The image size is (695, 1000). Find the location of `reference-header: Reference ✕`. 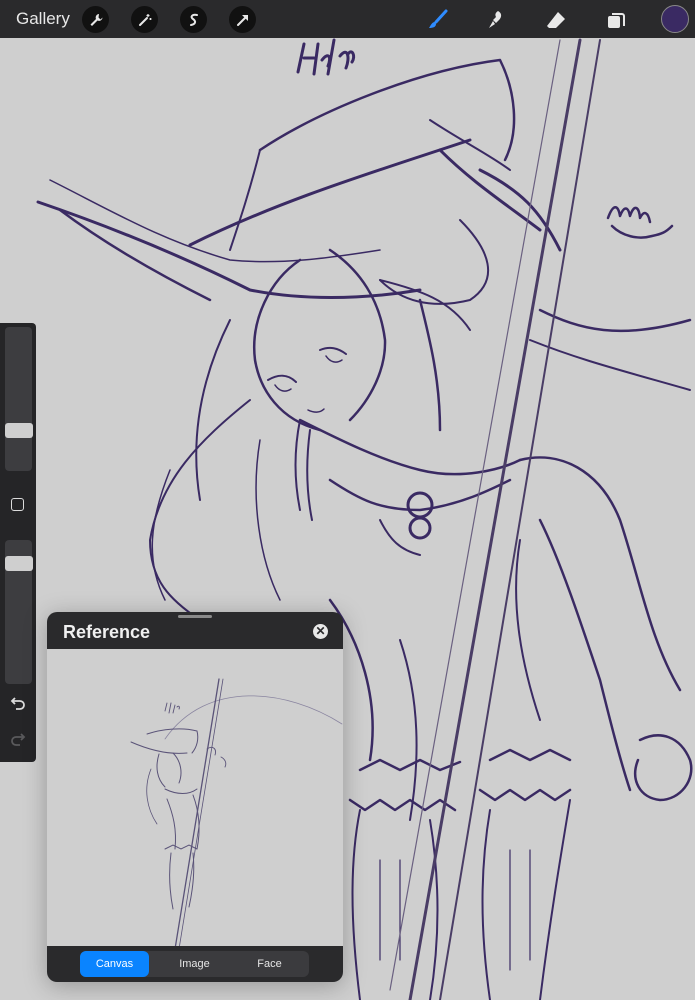

reference-header: Reference ✕ is located at coordinates (195, 630).